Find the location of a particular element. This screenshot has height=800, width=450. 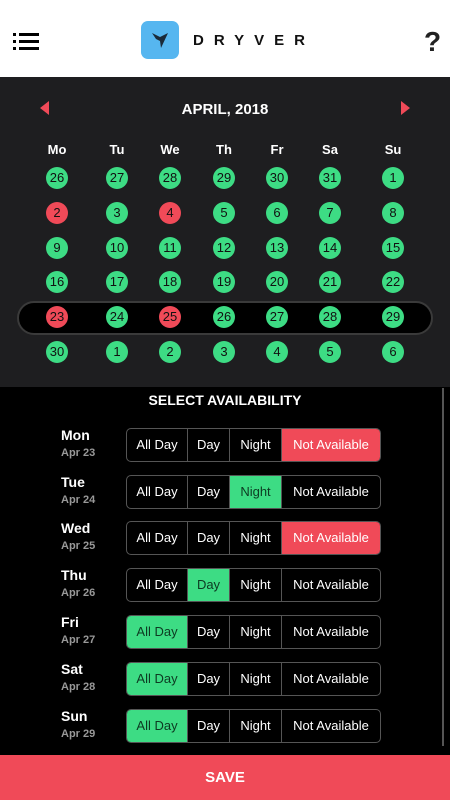

weekday-label: Su is located at coordinates (393, 149).